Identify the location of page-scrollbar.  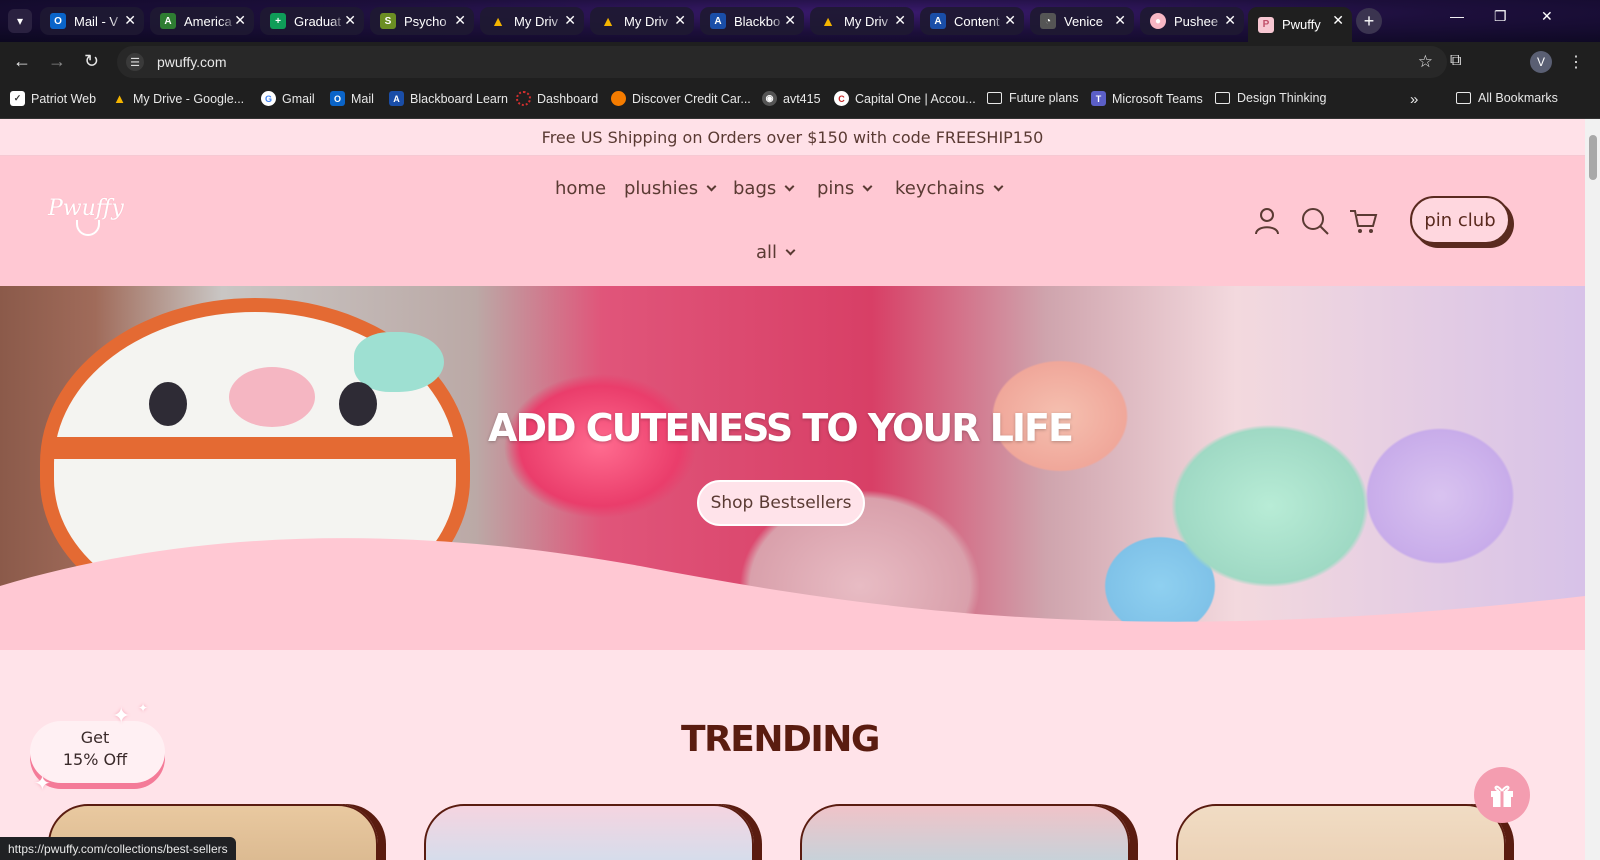
(1592, 489).